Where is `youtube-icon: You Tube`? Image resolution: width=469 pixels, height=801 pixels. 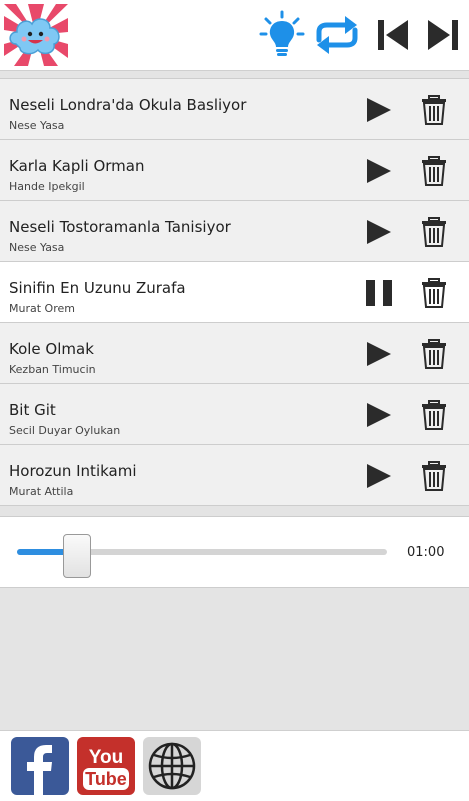
youtube-icon: You Tube is located at coordinates (106, 766).